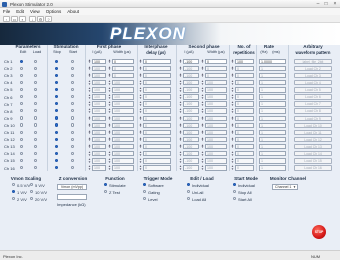  I want to click on load-waveform-button: Load Ch 2, so click(313, 68).